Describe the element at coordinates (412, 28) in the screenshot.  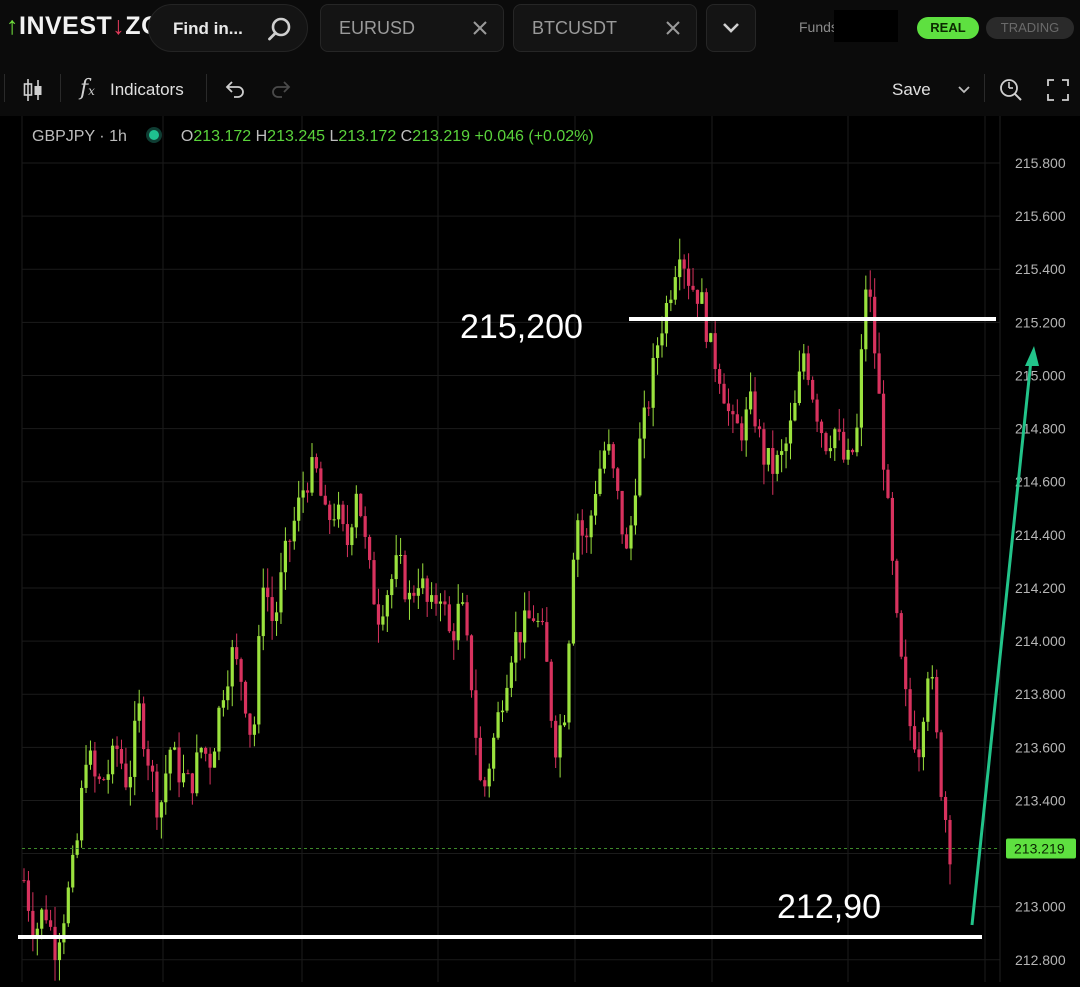
I see `tab-eurusd: EURUSD` at that location.